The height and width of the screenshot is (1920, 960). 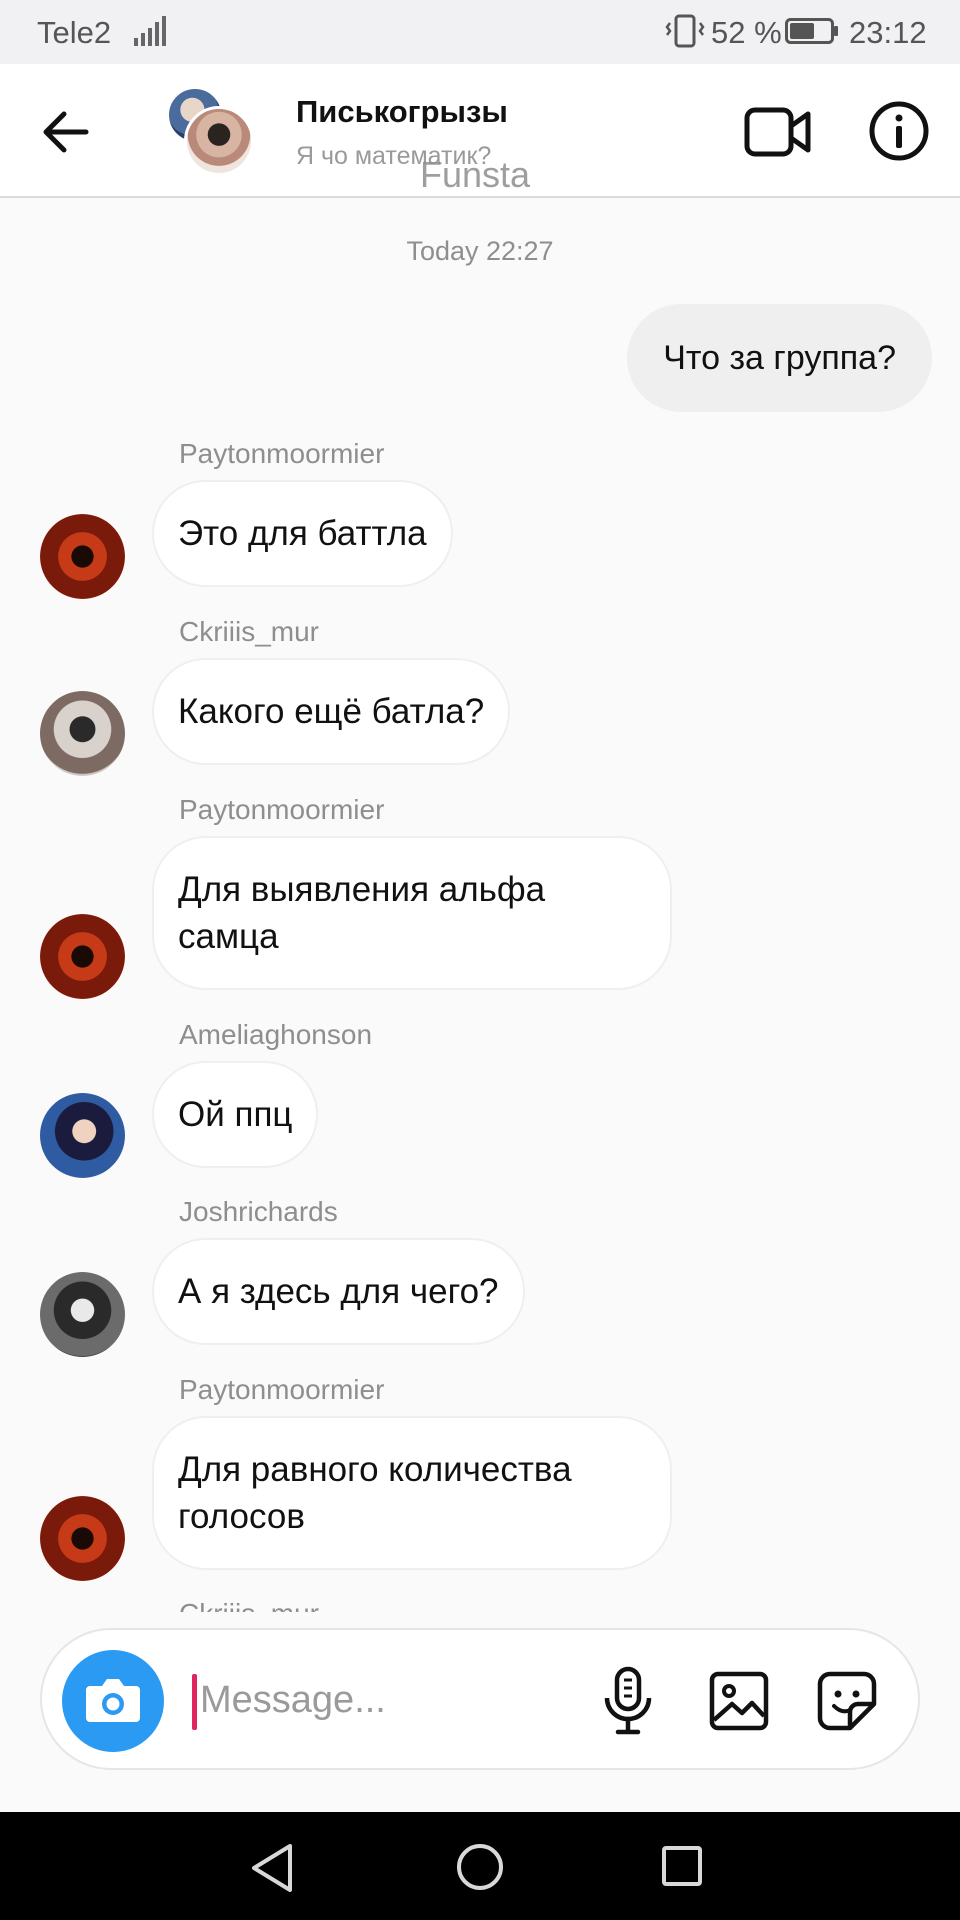 I want to click on message-bubble: Это для баттла, so click(x=302, y=533).